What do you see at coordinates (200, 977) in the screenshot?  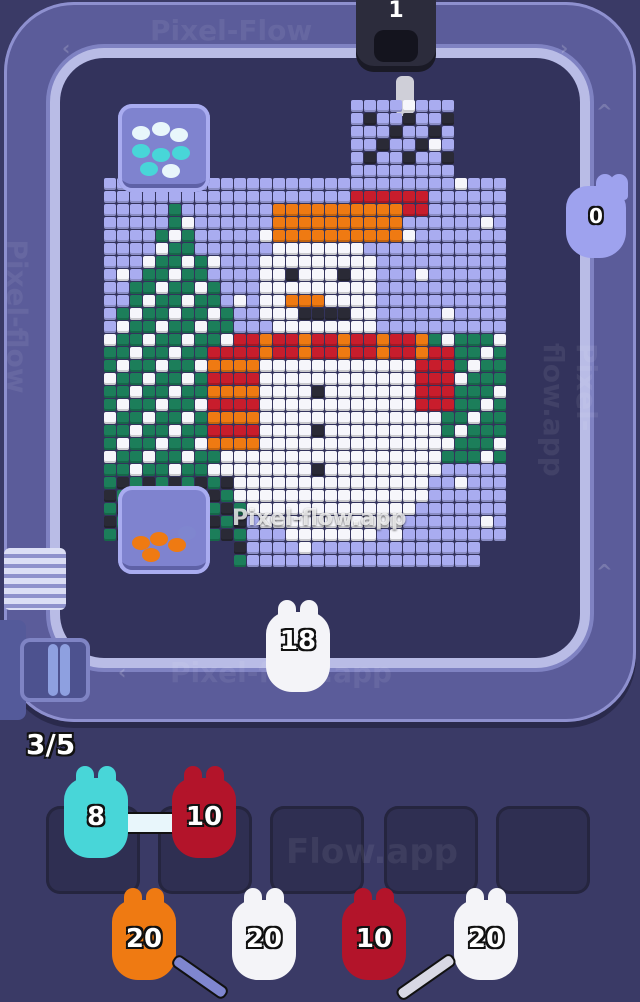 I see `queue-link` at bounding box center [200, 977].